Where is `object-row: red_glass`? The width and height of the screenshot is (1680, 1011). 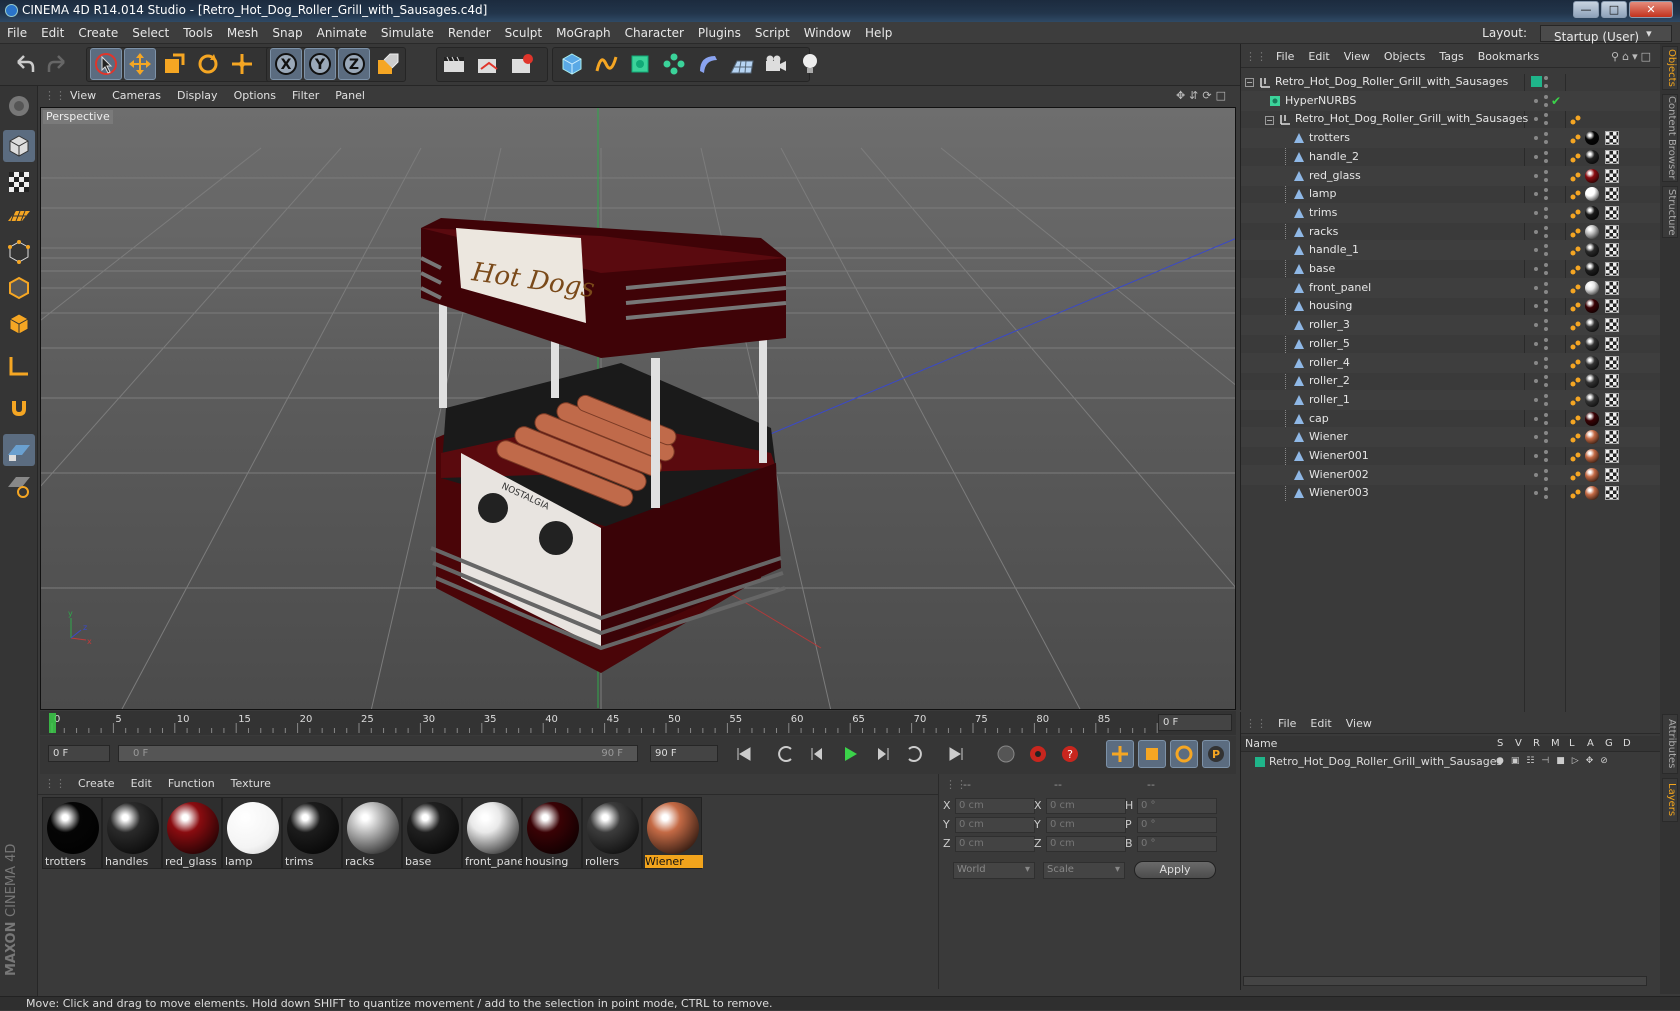
object-row: red_glass is located at coordinates (1451, 175).